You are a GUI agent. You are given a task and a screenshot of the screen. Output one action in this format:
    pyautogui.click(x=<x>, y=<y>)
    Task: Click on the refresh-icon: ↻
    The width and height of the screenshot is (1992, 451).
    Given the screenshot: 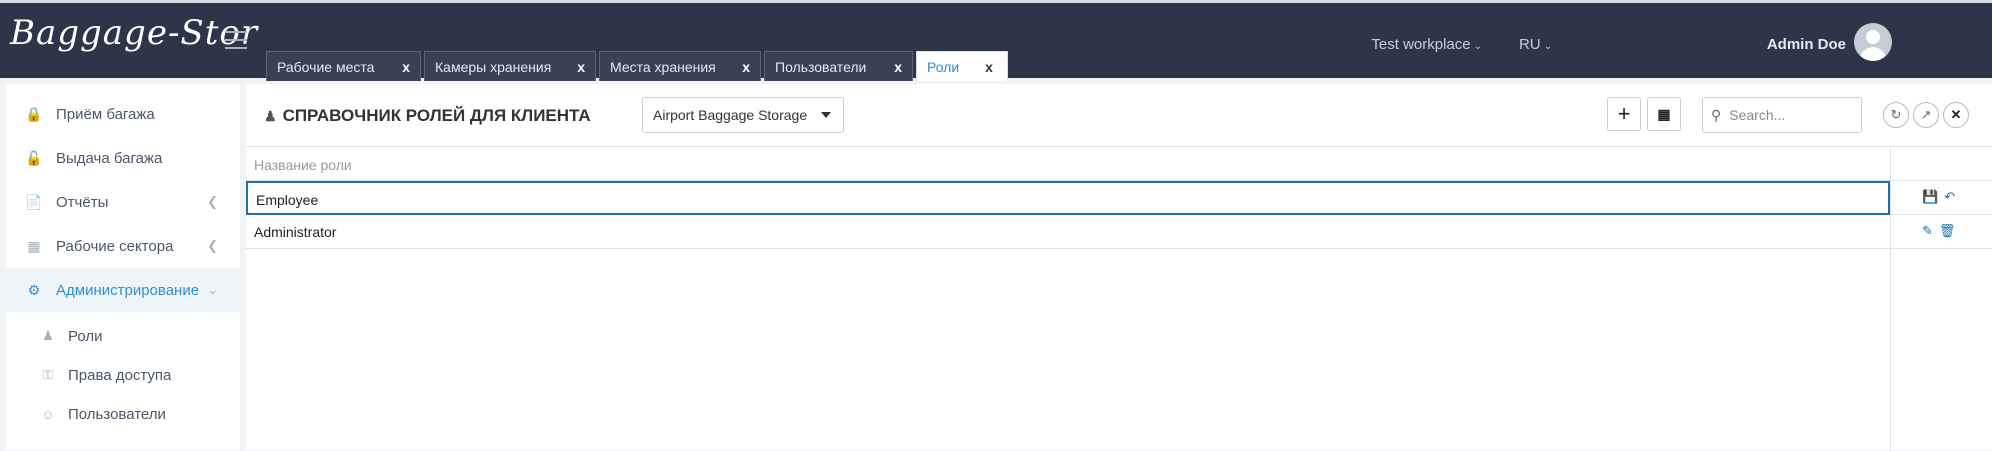 What is the action you would take?
    pyautogui.click(x=1896, y=115)
    